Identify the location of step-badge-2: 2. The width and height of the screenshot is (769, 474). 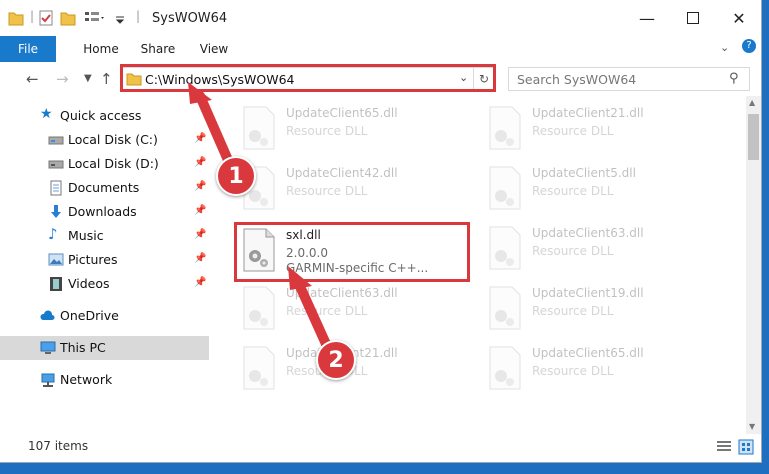
(336, 360).